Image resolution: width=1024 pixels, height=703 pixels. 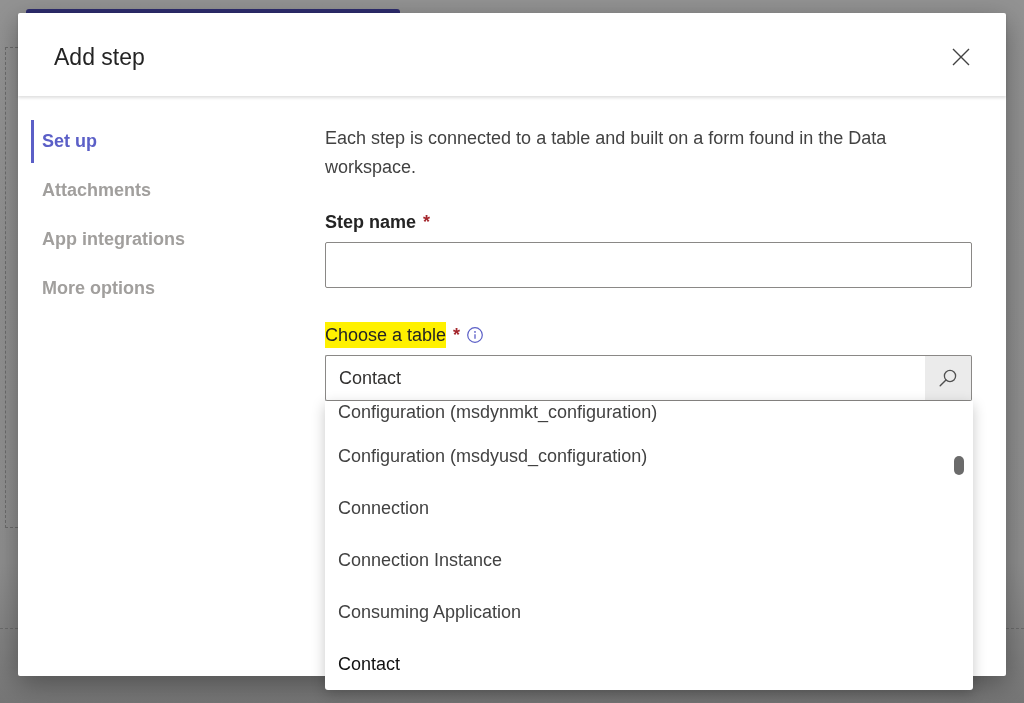 What do you see at coordinates (371, 222) in the screenshot?
I see `field-label: Step name` at bounding box center [371, 222].